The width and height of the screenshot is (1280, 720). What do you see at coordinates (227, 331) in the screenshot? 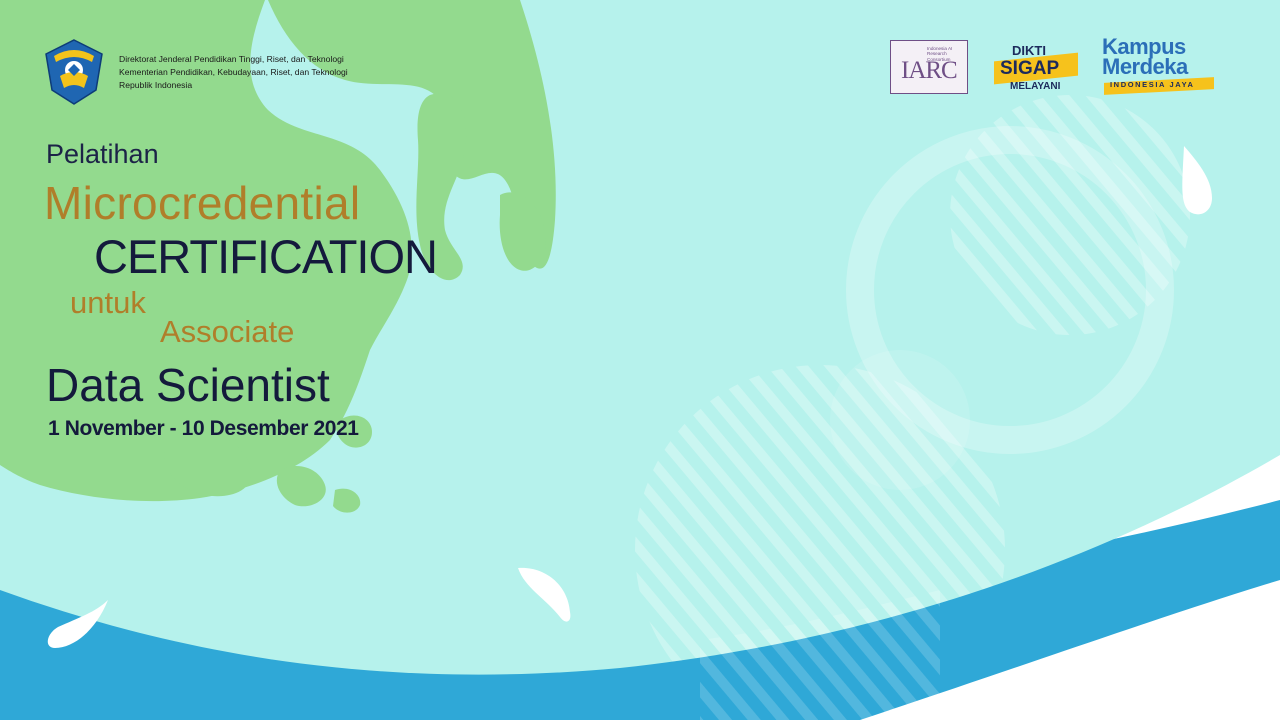
I see `title-associate: Associate` at bounding box center [227, 331].